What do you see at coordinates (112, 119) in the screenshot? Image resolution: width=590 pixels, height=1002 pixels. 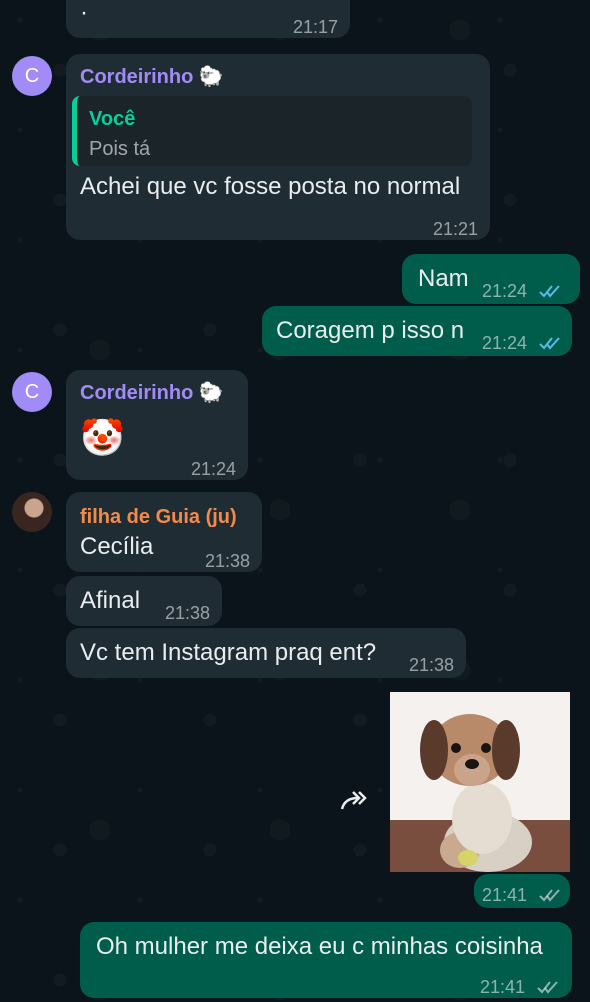 I see `quote-author: Você` at bounding box center [112, 119].